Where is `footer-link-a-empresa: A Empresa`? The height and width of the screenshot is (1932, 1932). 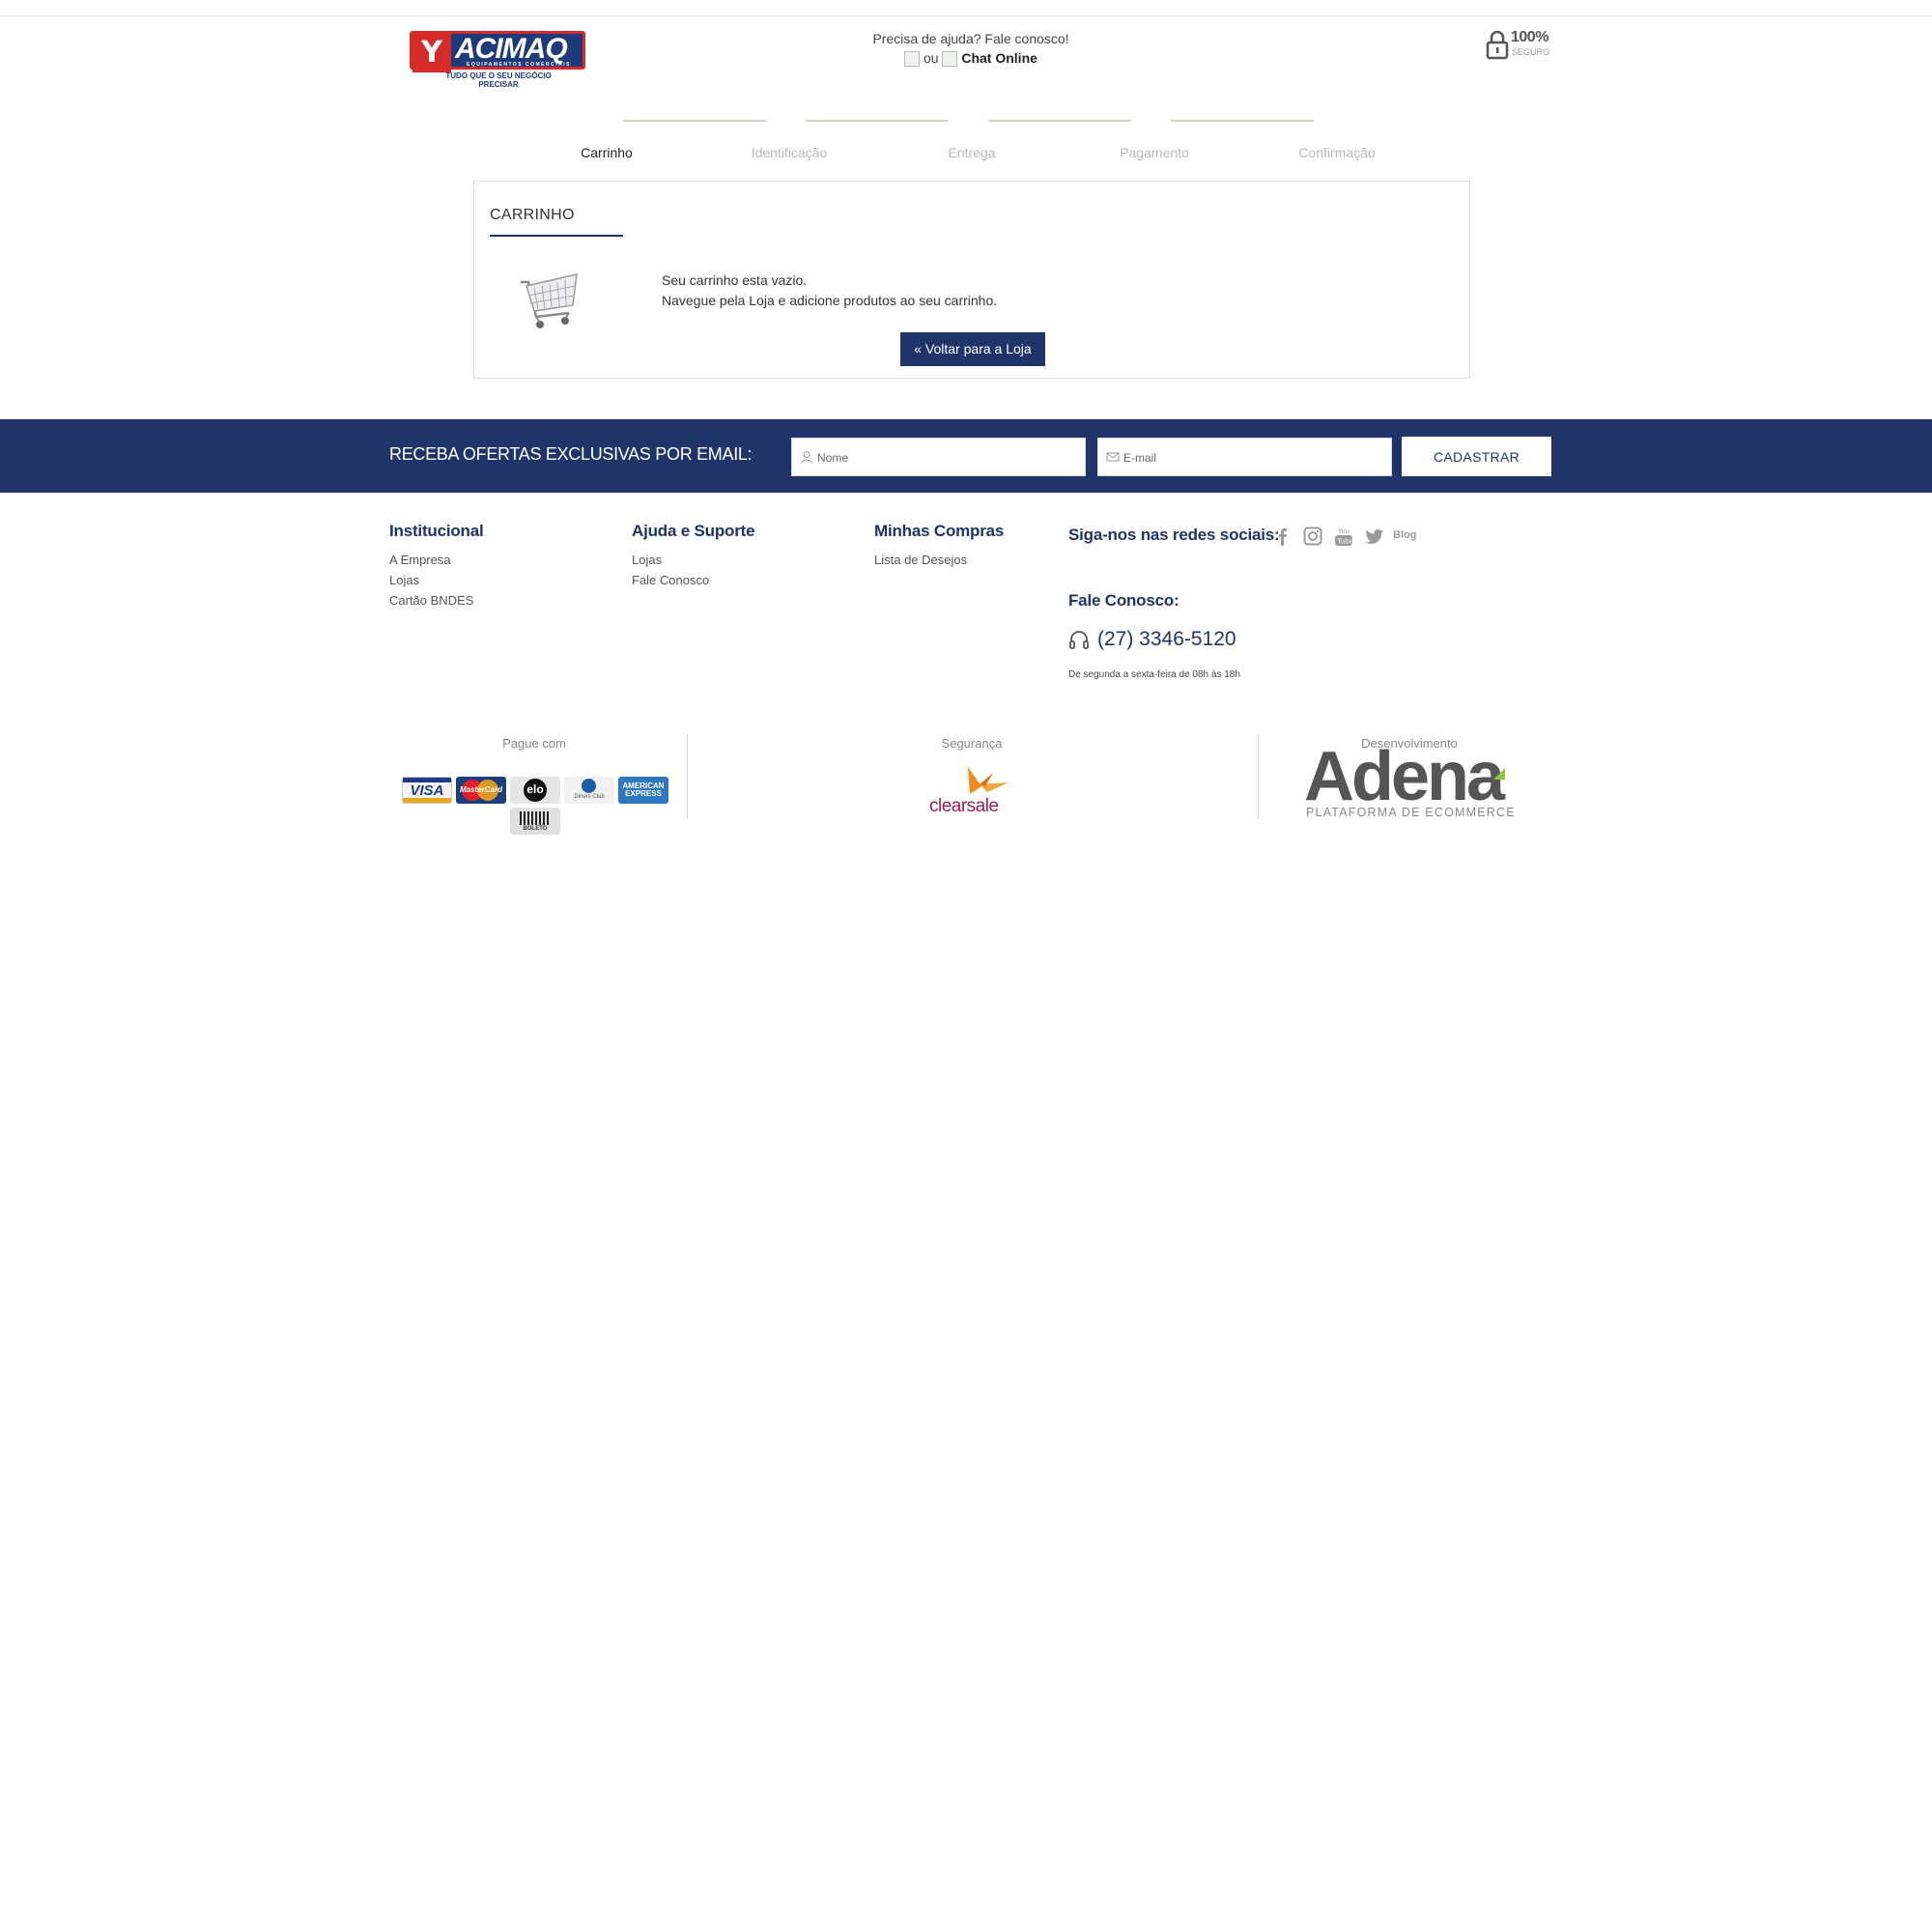
footer-link-a-empresa: A Empresa is located at coordinates (436, 560).